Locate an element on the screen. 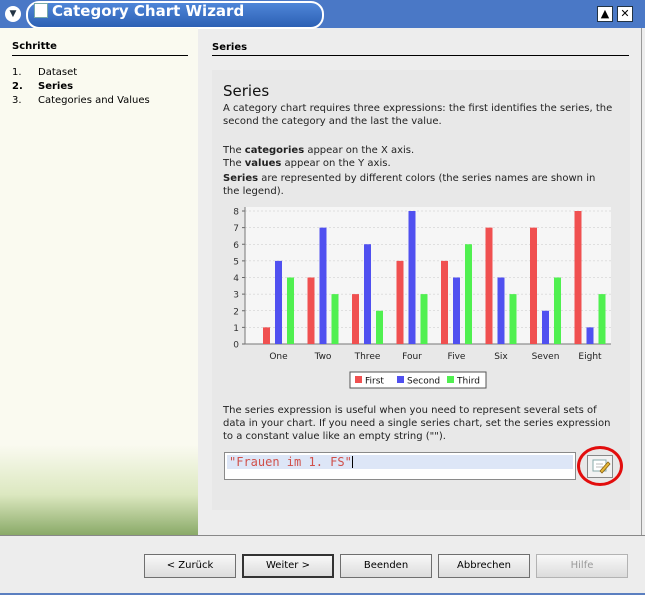 The height and width of the screenshot is (595, 645). steps-divider is located at coordinates (100, 55).